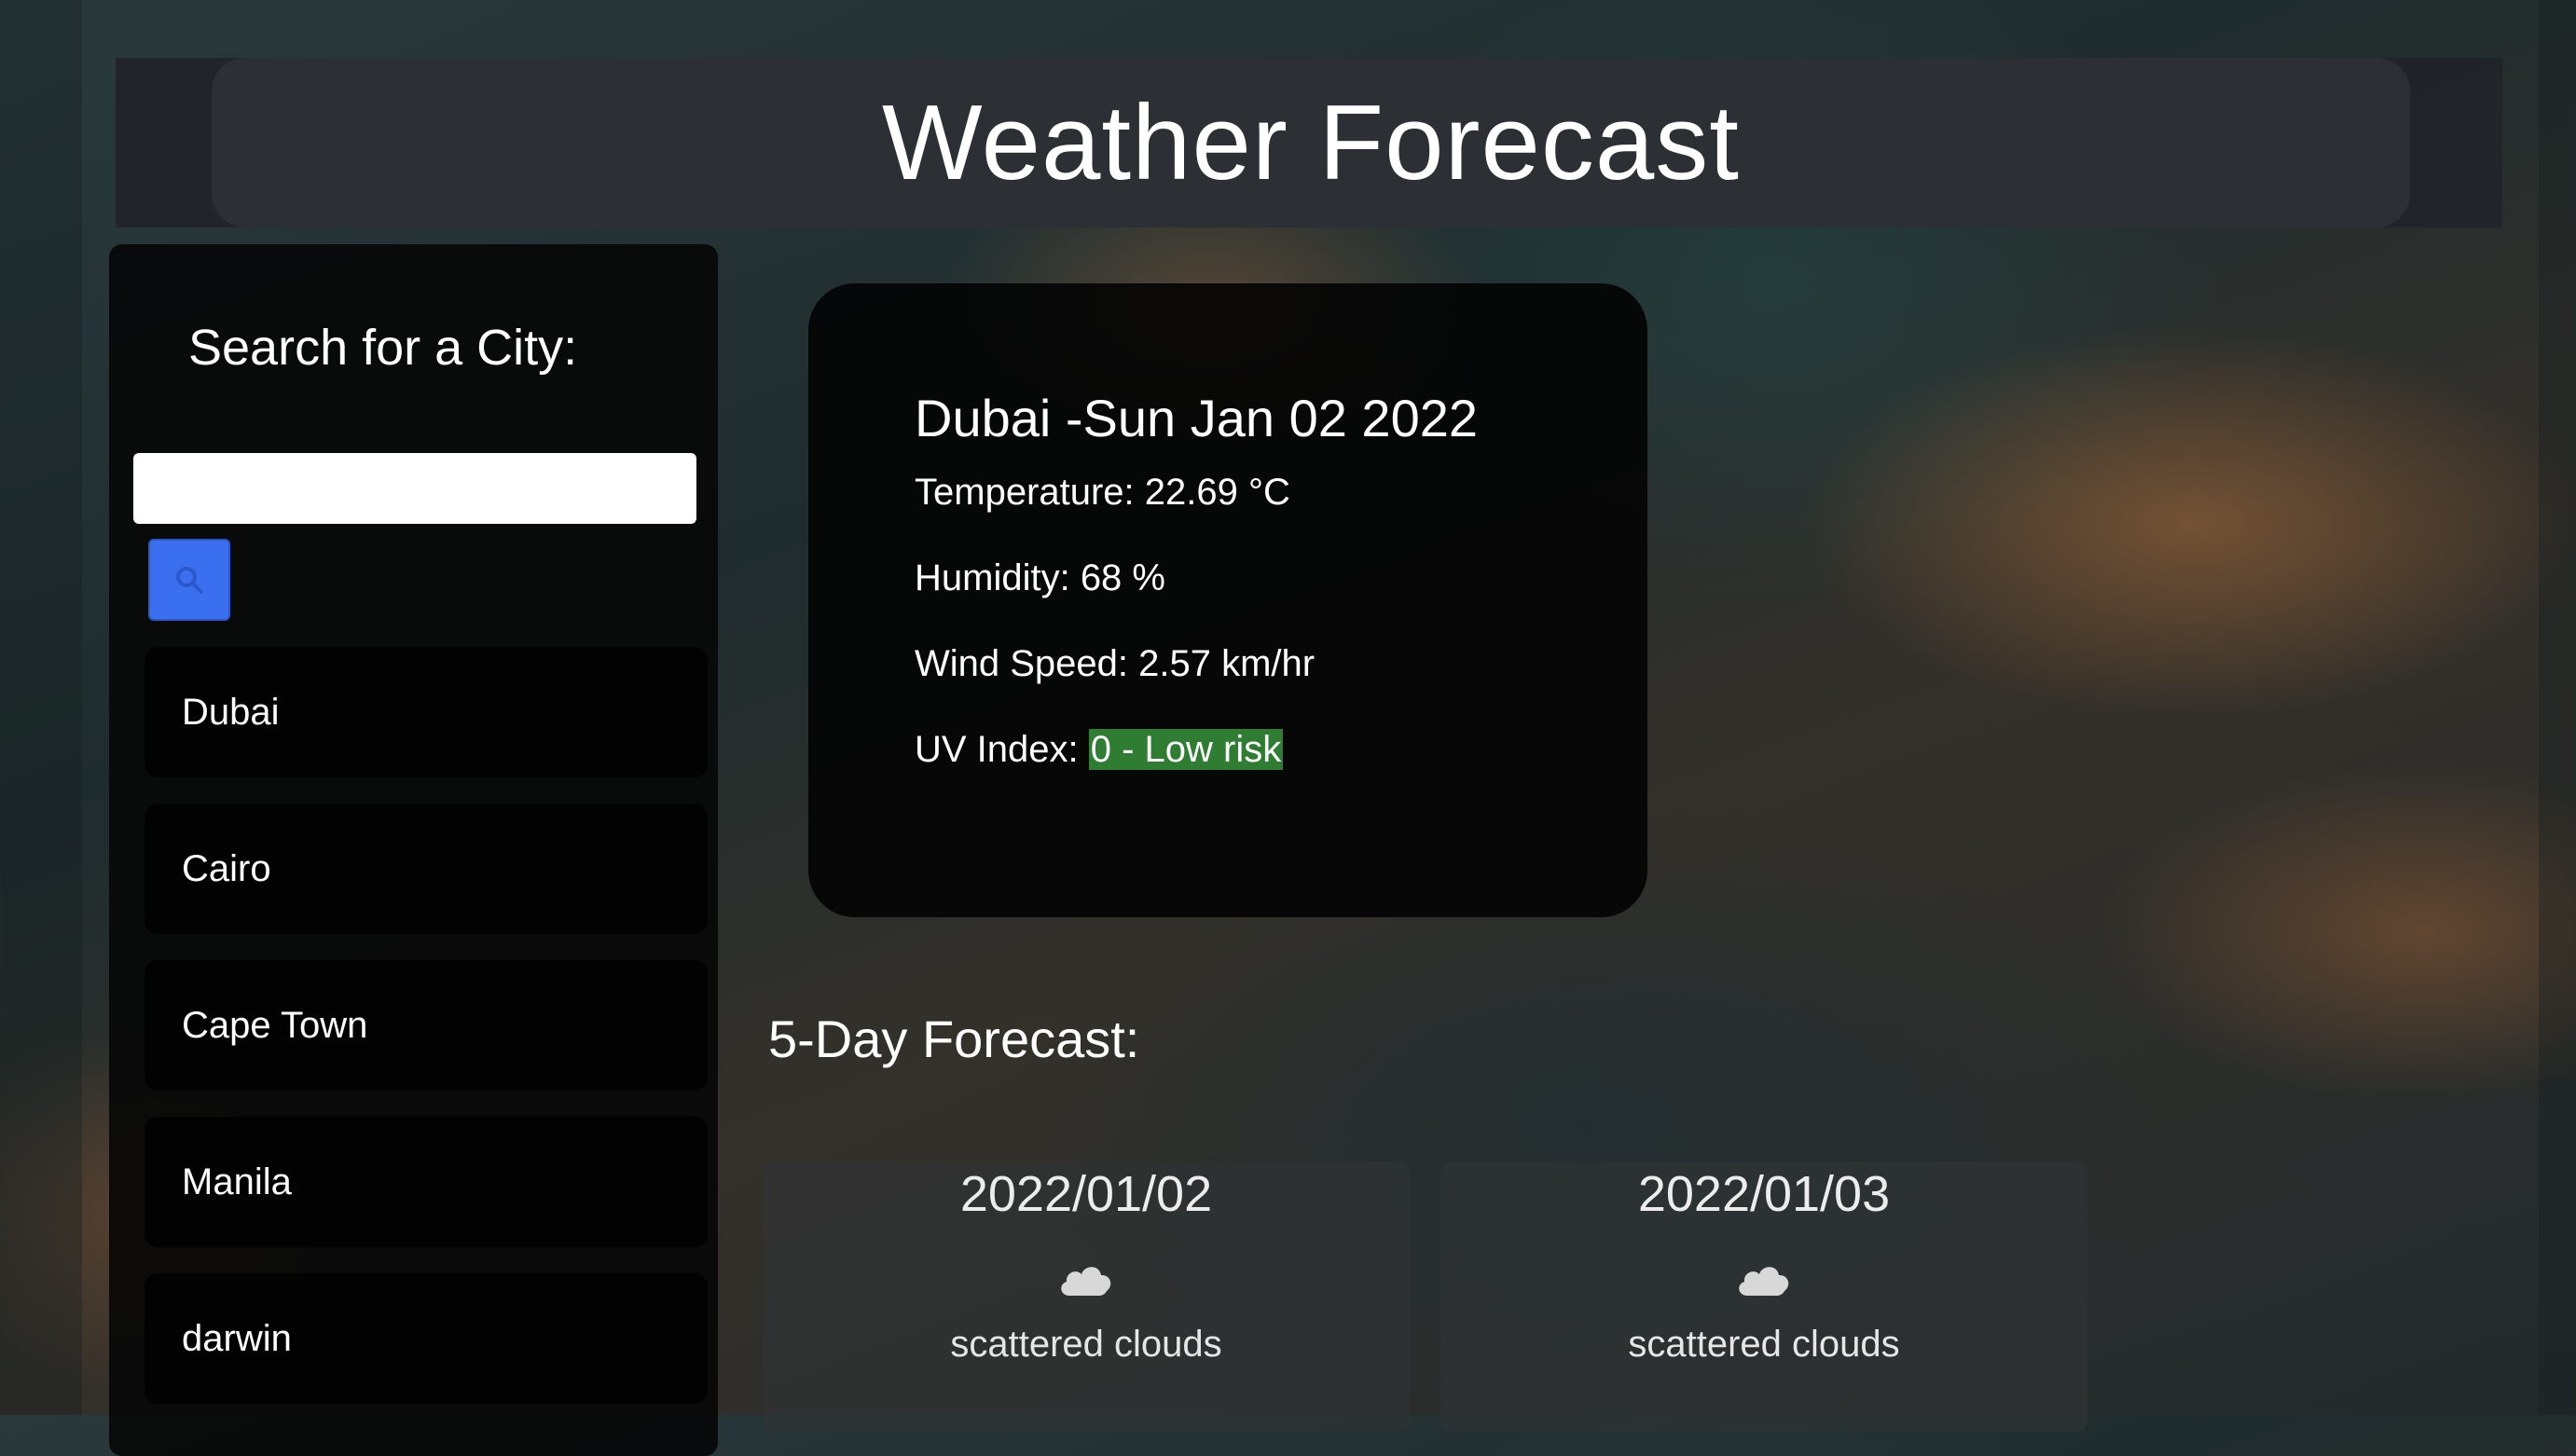 The image size is (2576, 1456). I want to click on header: Weather Forecast, so click(1311, 142).